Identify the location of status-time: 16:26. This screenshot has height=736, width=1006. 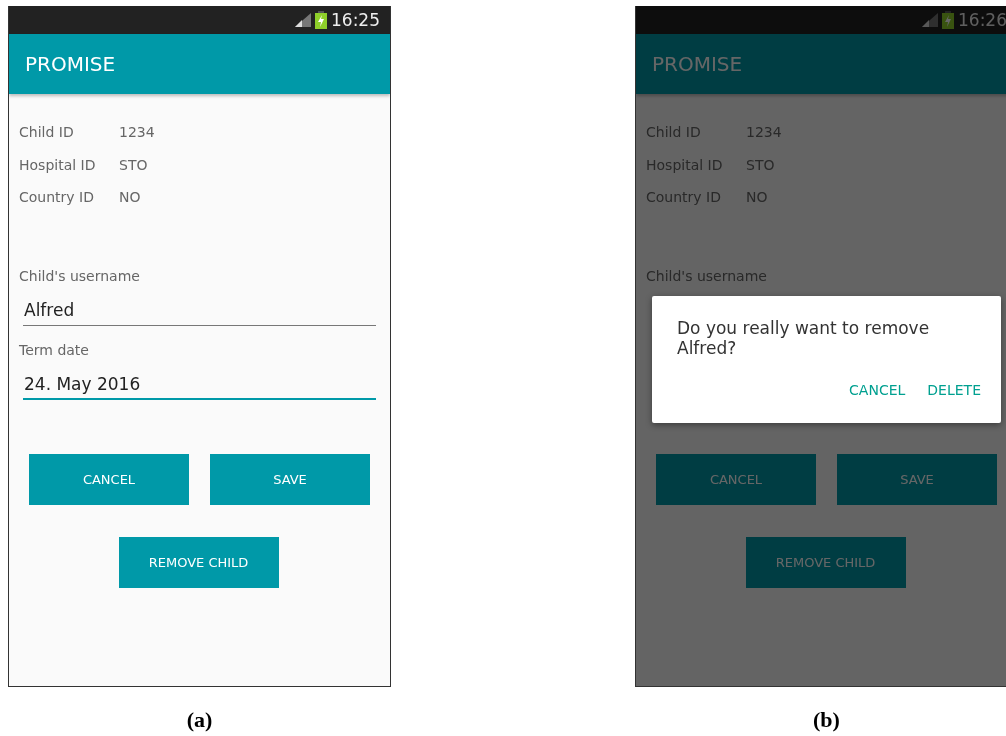
(982, 20).